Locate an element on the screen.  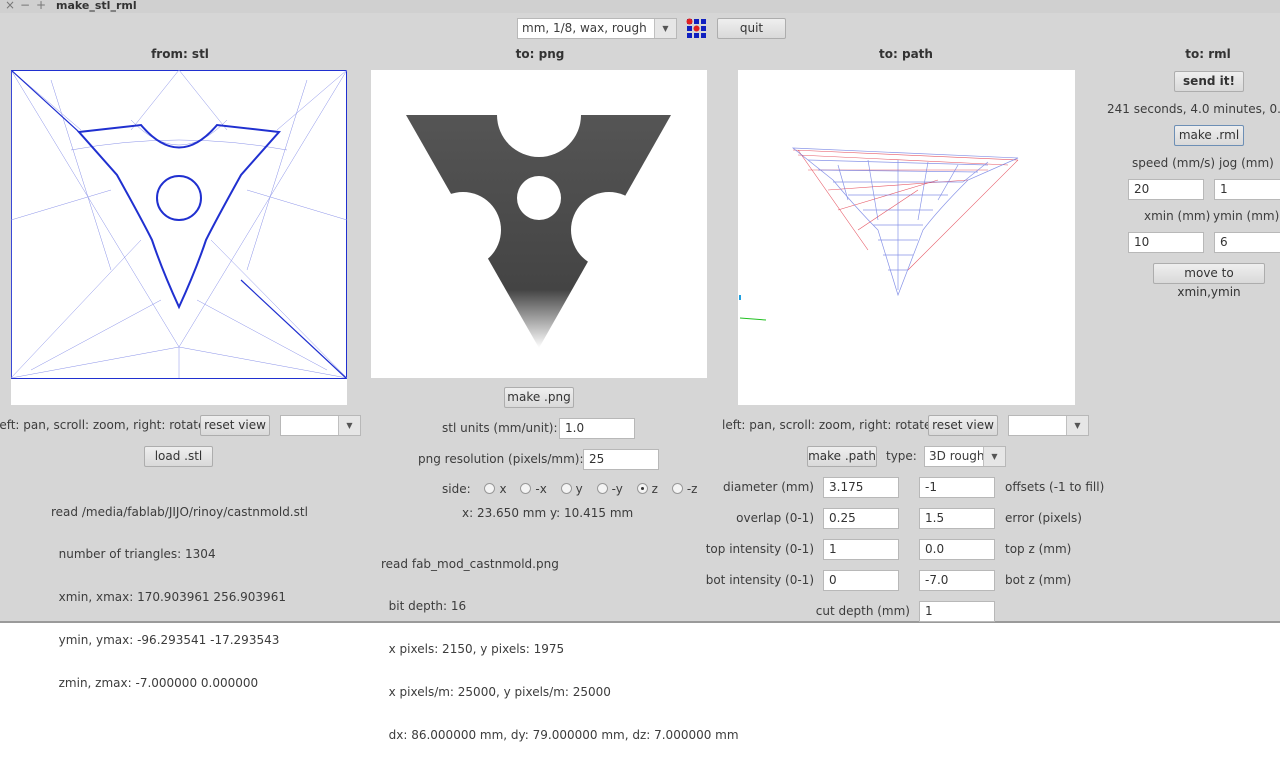
png-info-line: bit depth: 16 is located at coordinates (424, 606).